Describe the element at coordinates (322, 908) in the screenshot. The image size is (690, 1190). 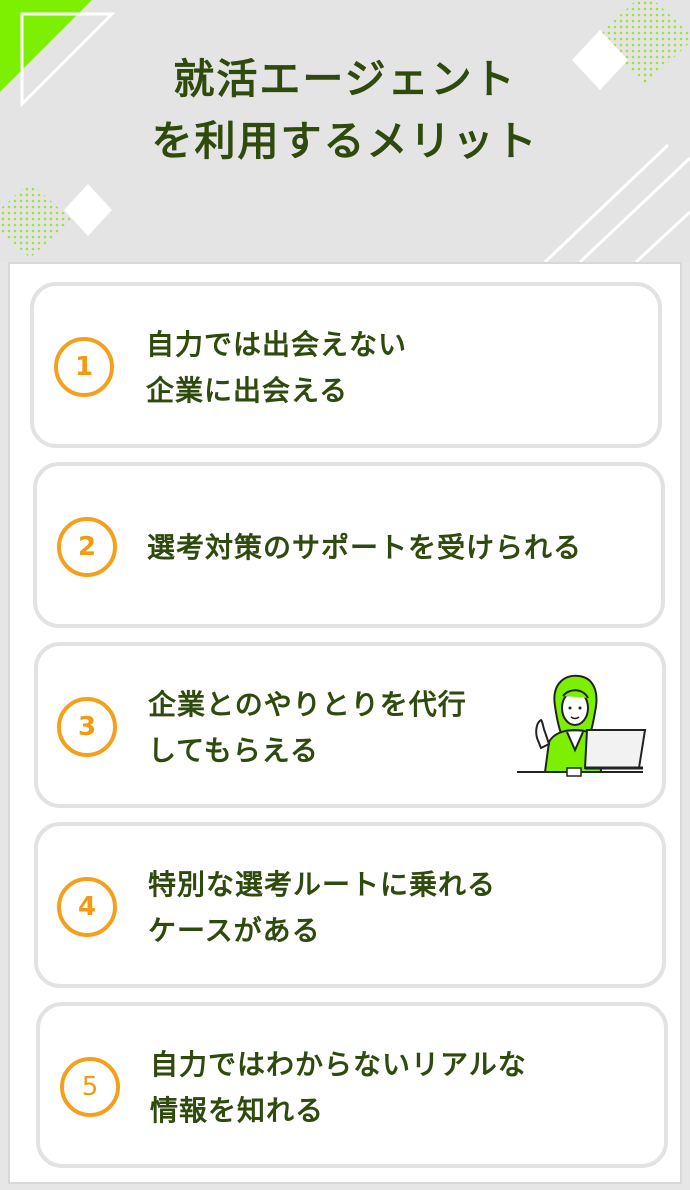
I see `merit-text: 特別な選考ルートに乗れる ケースがある` at that location.